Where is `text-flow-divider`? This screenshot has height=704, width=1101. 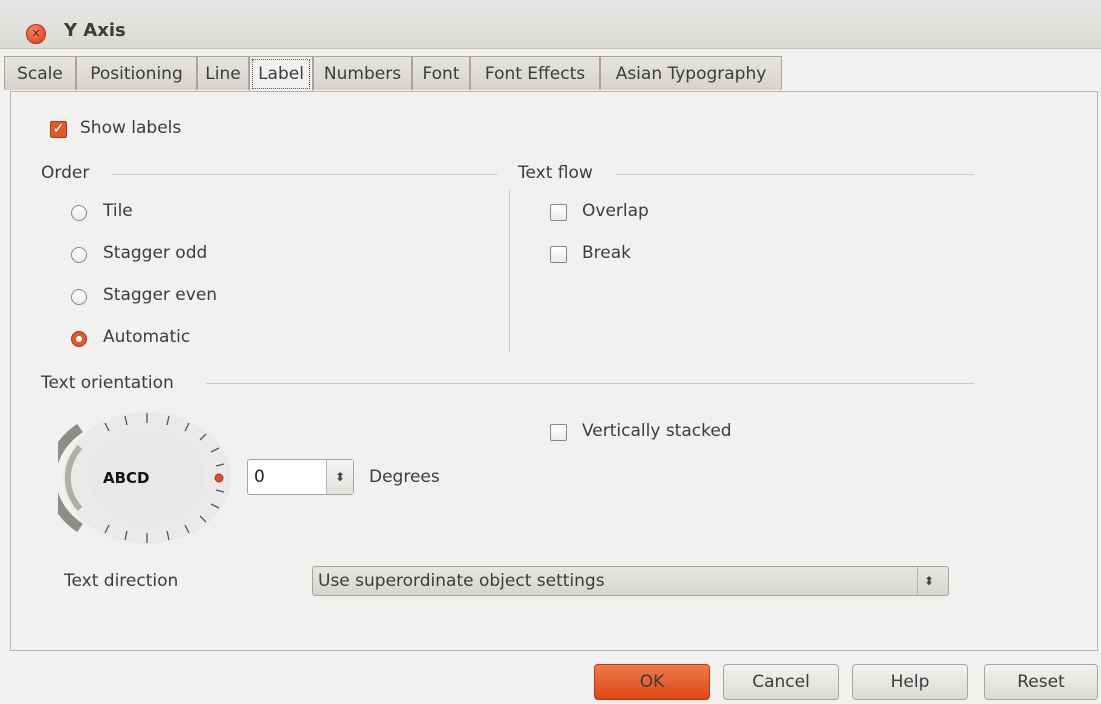 text-flow-divider is located at coordinates (795, 174).